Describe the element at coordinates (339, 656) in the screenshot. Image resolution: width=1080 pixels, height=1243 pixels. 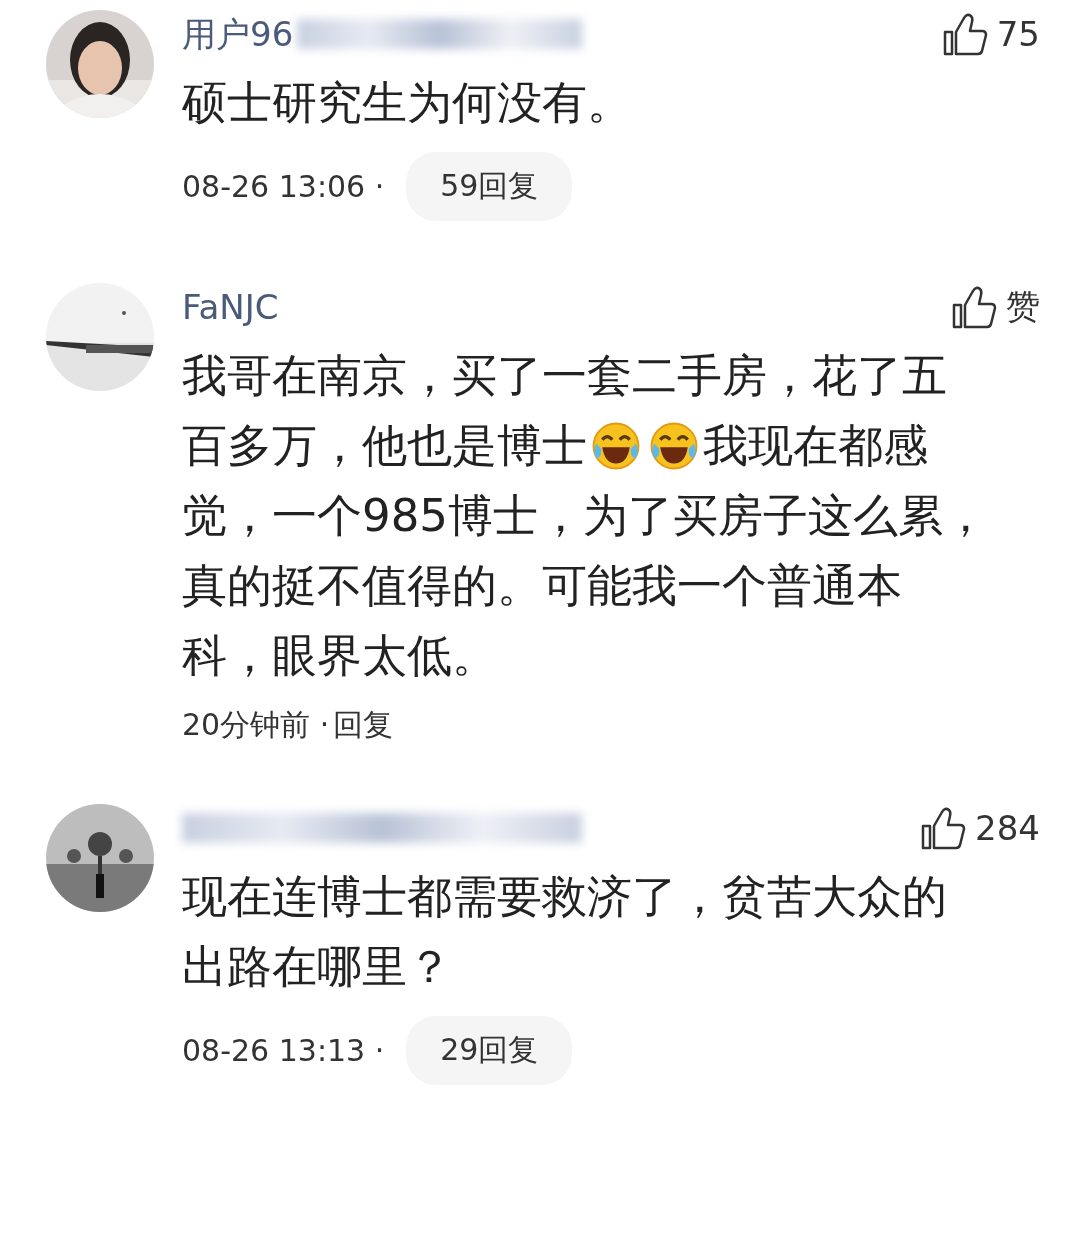
I see `comment-text: 科，眼界太低。` at that location.